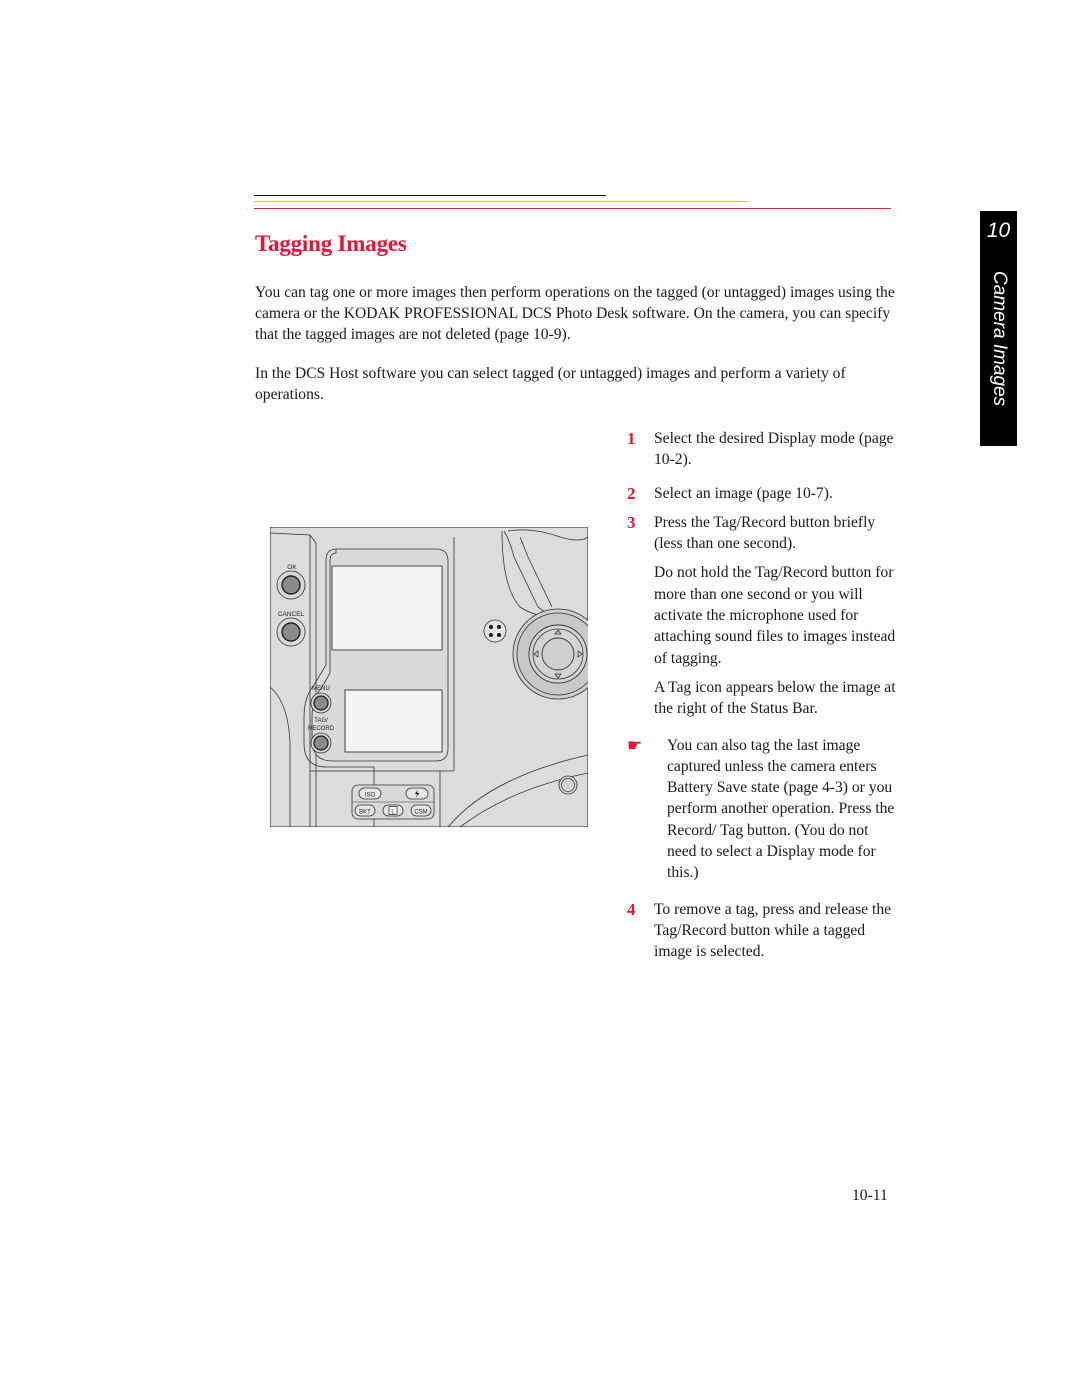 Image resolution: width=1080 pixels, height=1397 pixels. I want to click on page-number: 10-11, so click(870, 1195).